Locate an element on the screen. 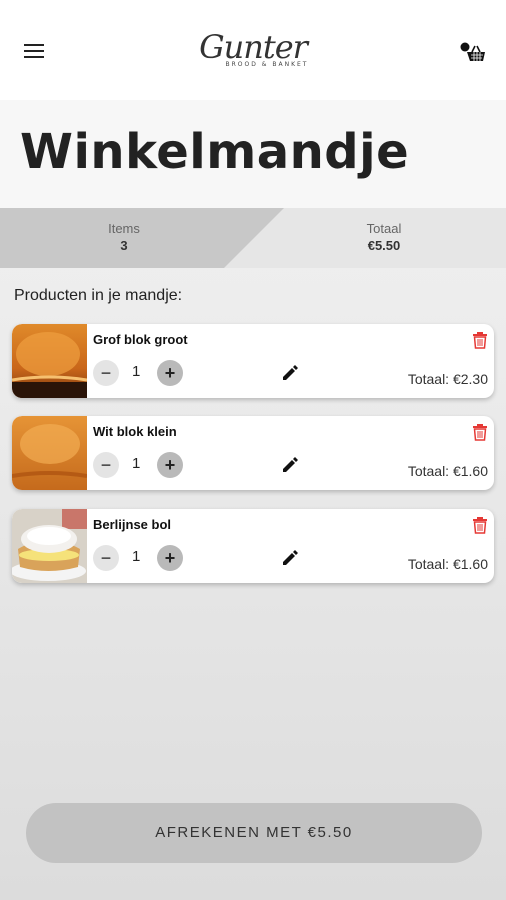 This screenshot has width=506, height=900. cart-item: Berlijnse bol − 1 + Totaal: €1.60 is located at coordinates (253, 546).